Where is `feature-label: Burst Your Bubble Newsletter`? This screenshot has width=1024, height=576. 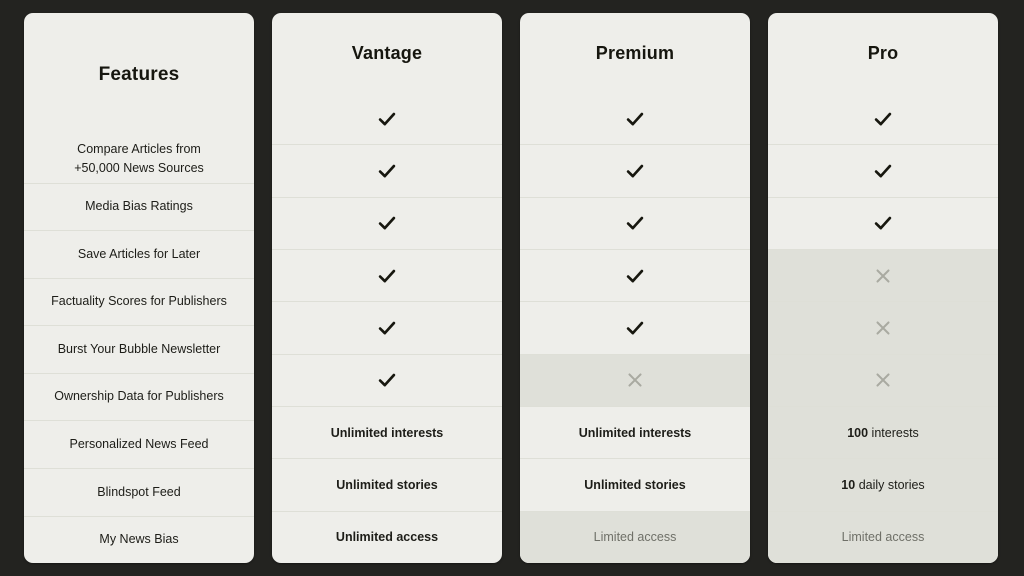
feature-label: Burst Your Bubble Newsletter is located at coordinates (139, 348).